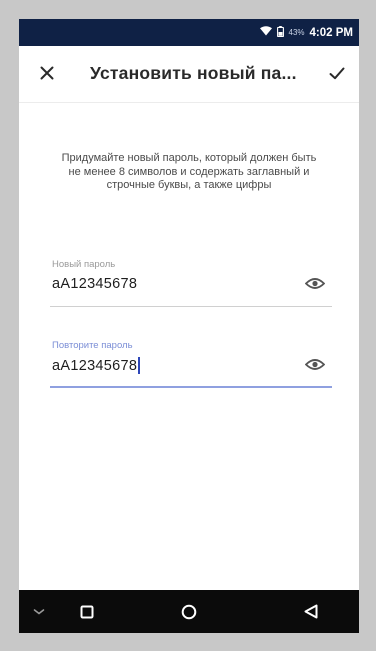 This screenshot has height=651, width=376. Describe the element at coordinates (296, 32) in the screenshot. I see `battery-percent: 43%` at that location.